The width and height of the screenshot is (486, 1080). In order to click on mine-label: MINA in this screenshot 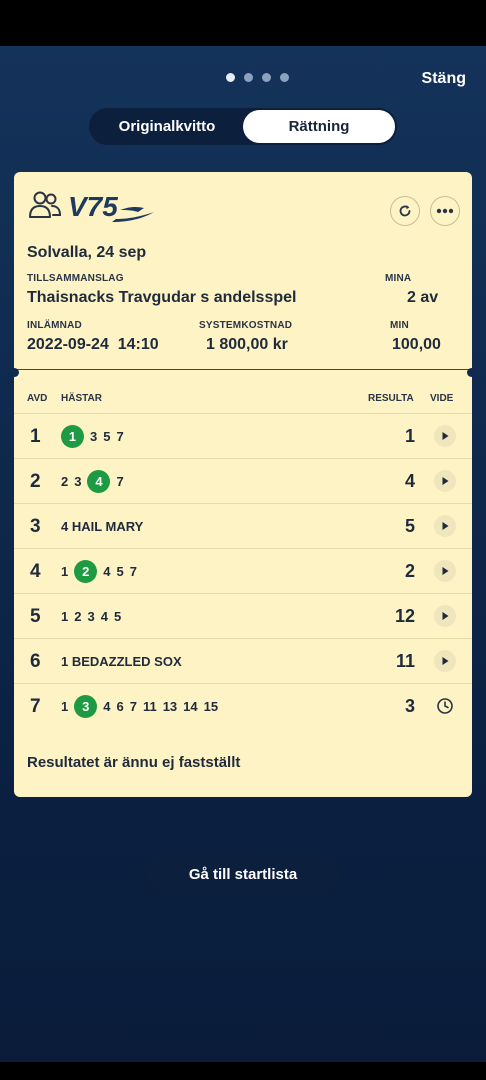, I will do `click(398, 278)`.